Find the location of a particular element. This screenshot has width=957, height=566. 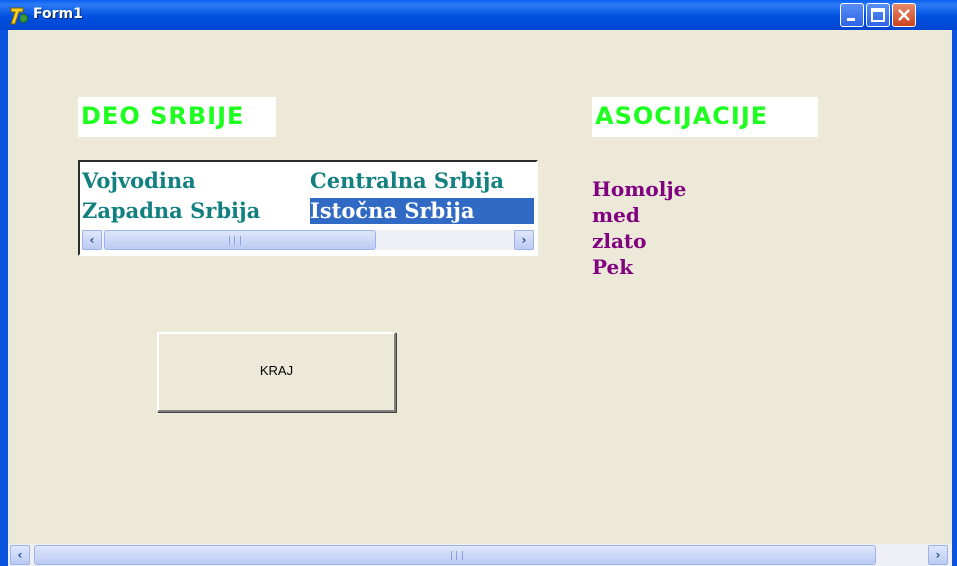

window-title: Form1 is located at coordinates (58, 14).